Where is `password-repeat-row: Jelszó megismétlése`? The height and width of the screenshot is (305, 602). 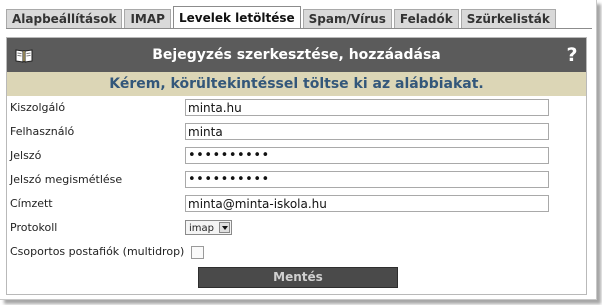
password-repeat-row: Jelszó megismétlése is located at coordinates (296, 180).